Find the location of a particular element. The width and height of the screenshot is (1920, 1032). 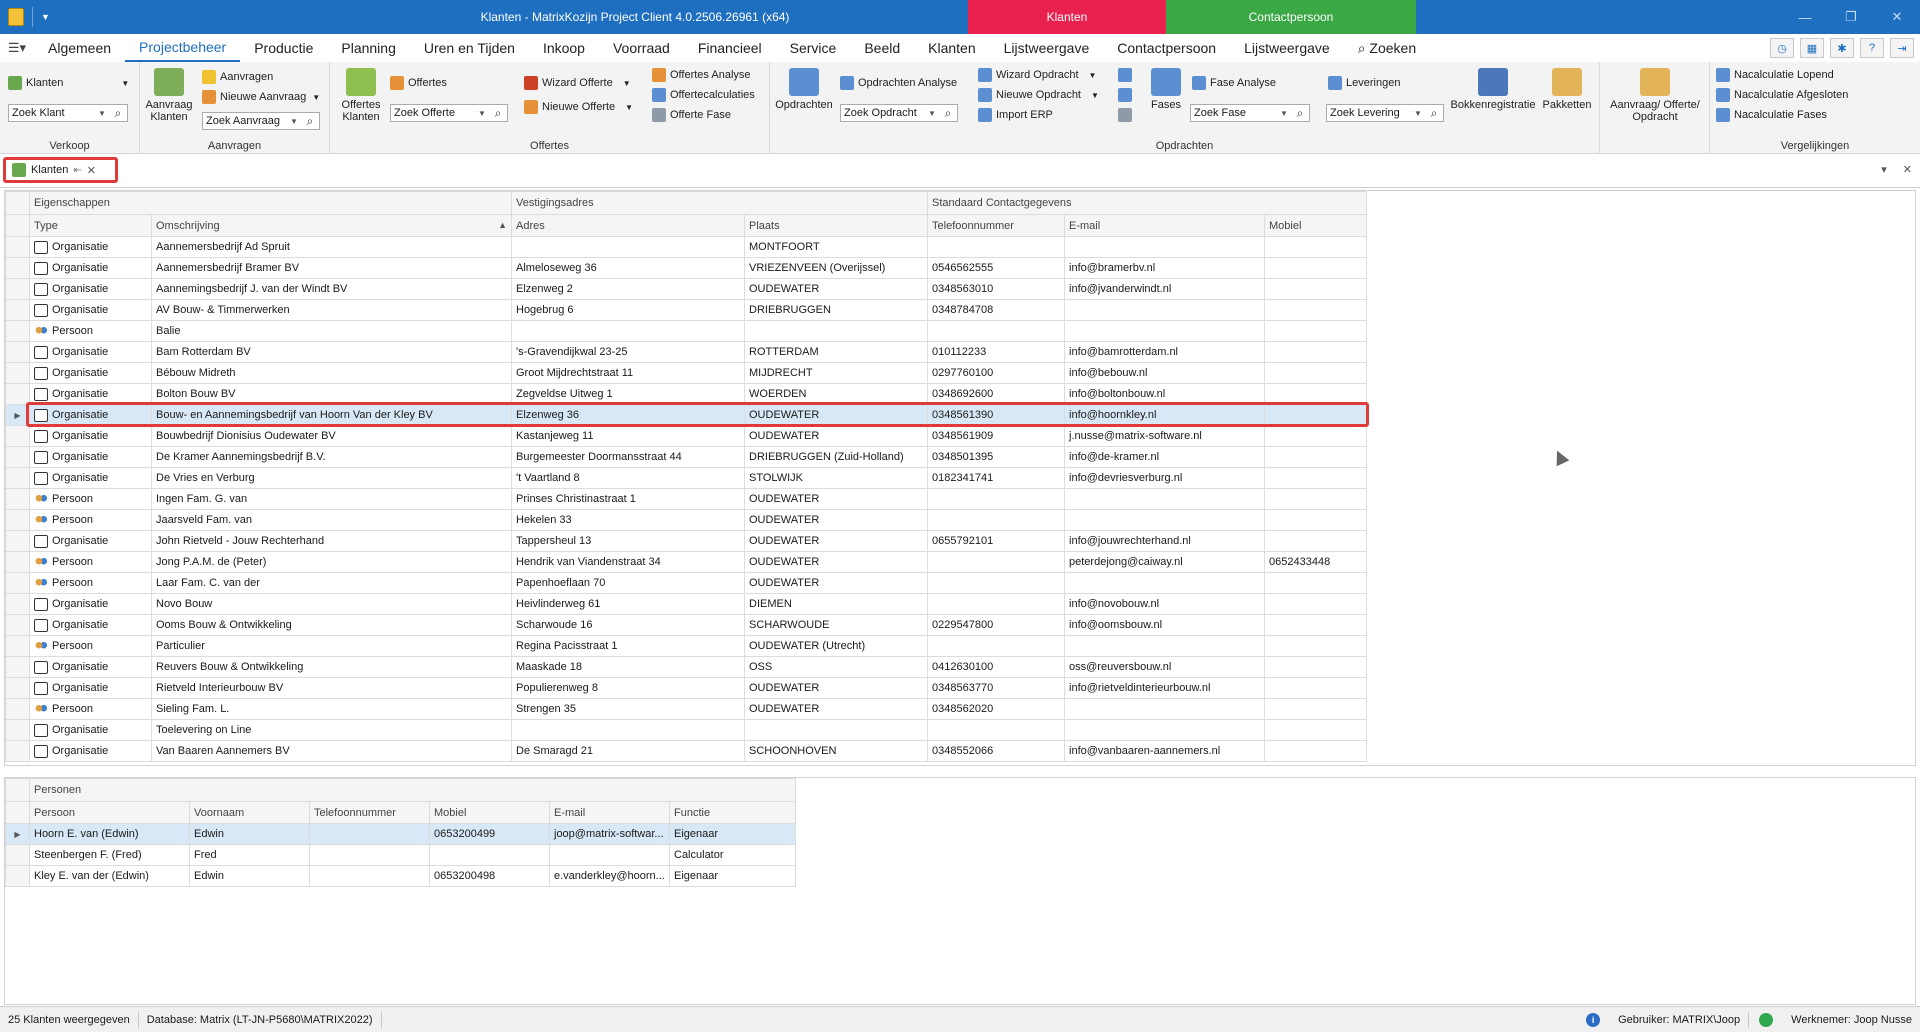

cell-functie: Eigenaar is located at coordinates (732, 876).